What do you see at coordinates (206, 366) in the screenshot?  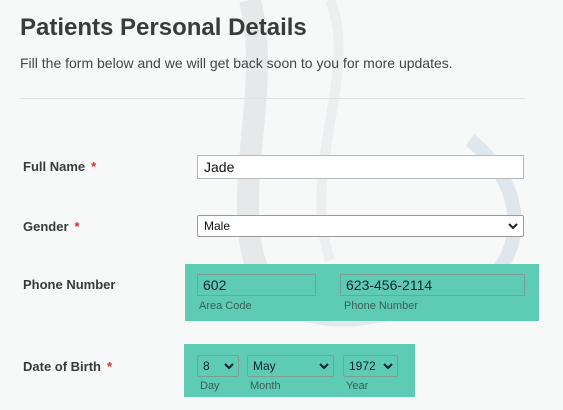 I see `day-select-value: 8` at bounding box center [206, 366].